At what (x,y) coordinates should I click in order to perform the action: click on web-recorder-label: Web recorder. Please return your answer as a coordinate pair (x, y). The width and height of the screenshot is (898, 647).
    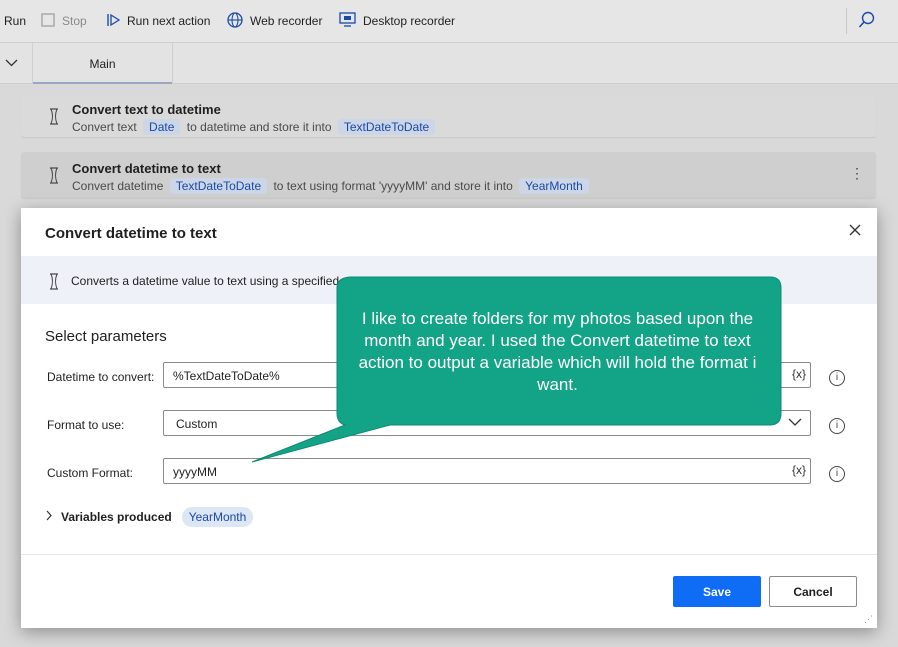
    Looking at the image, I should click on (286, 21).